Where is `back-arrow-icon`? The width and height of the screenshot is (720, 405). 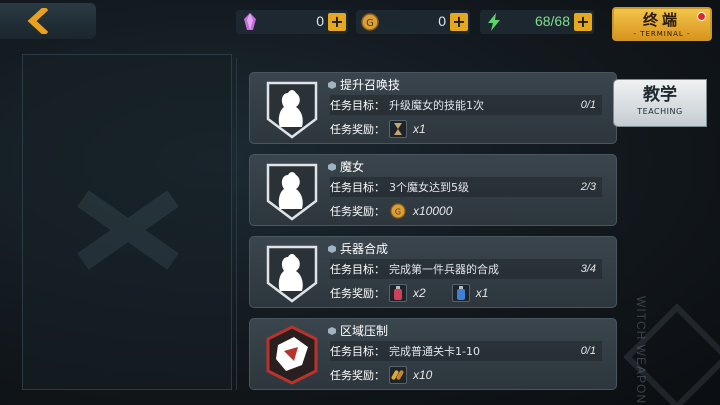 back-arrow-icon is located at coordinates (37, 21).